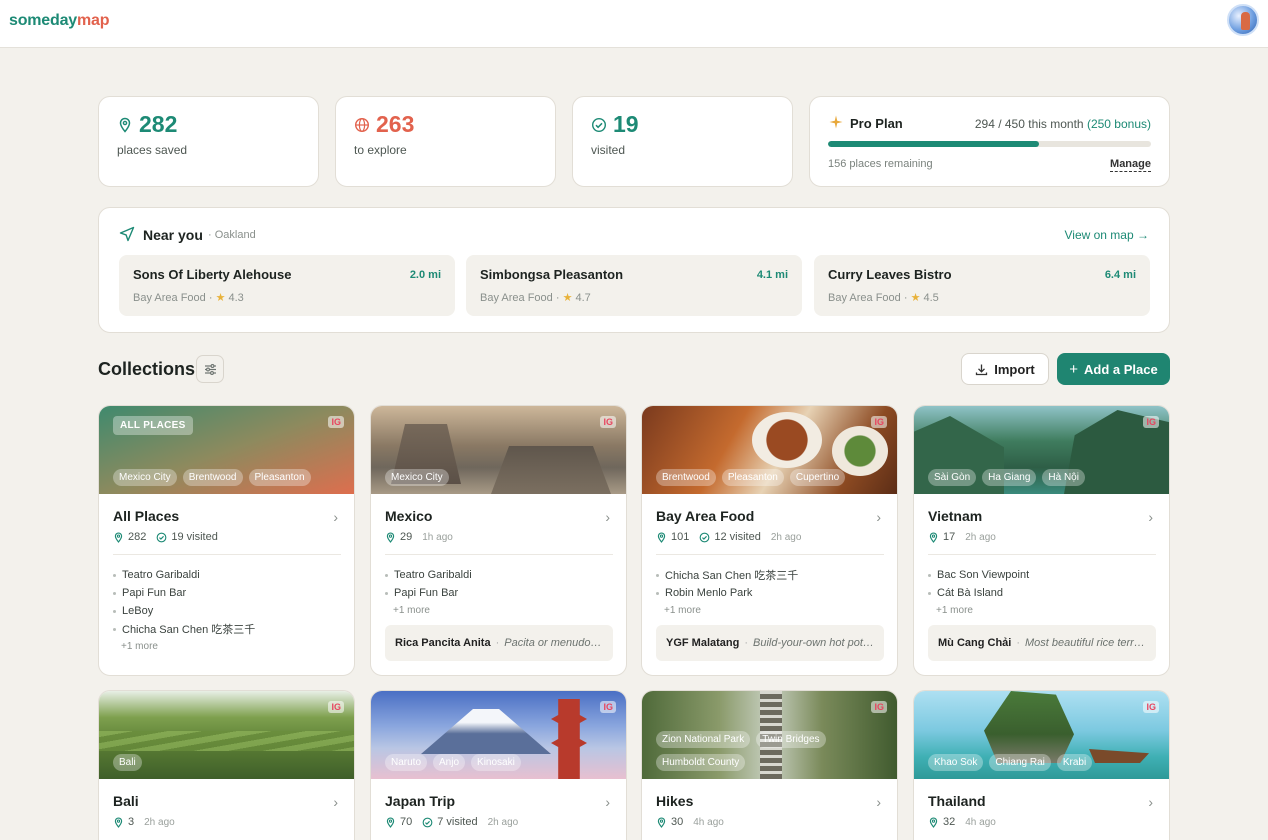  Describe the element at coordinates (952, 477) in the screenshot. I see `location-tag: Sài Gòn` at that location.